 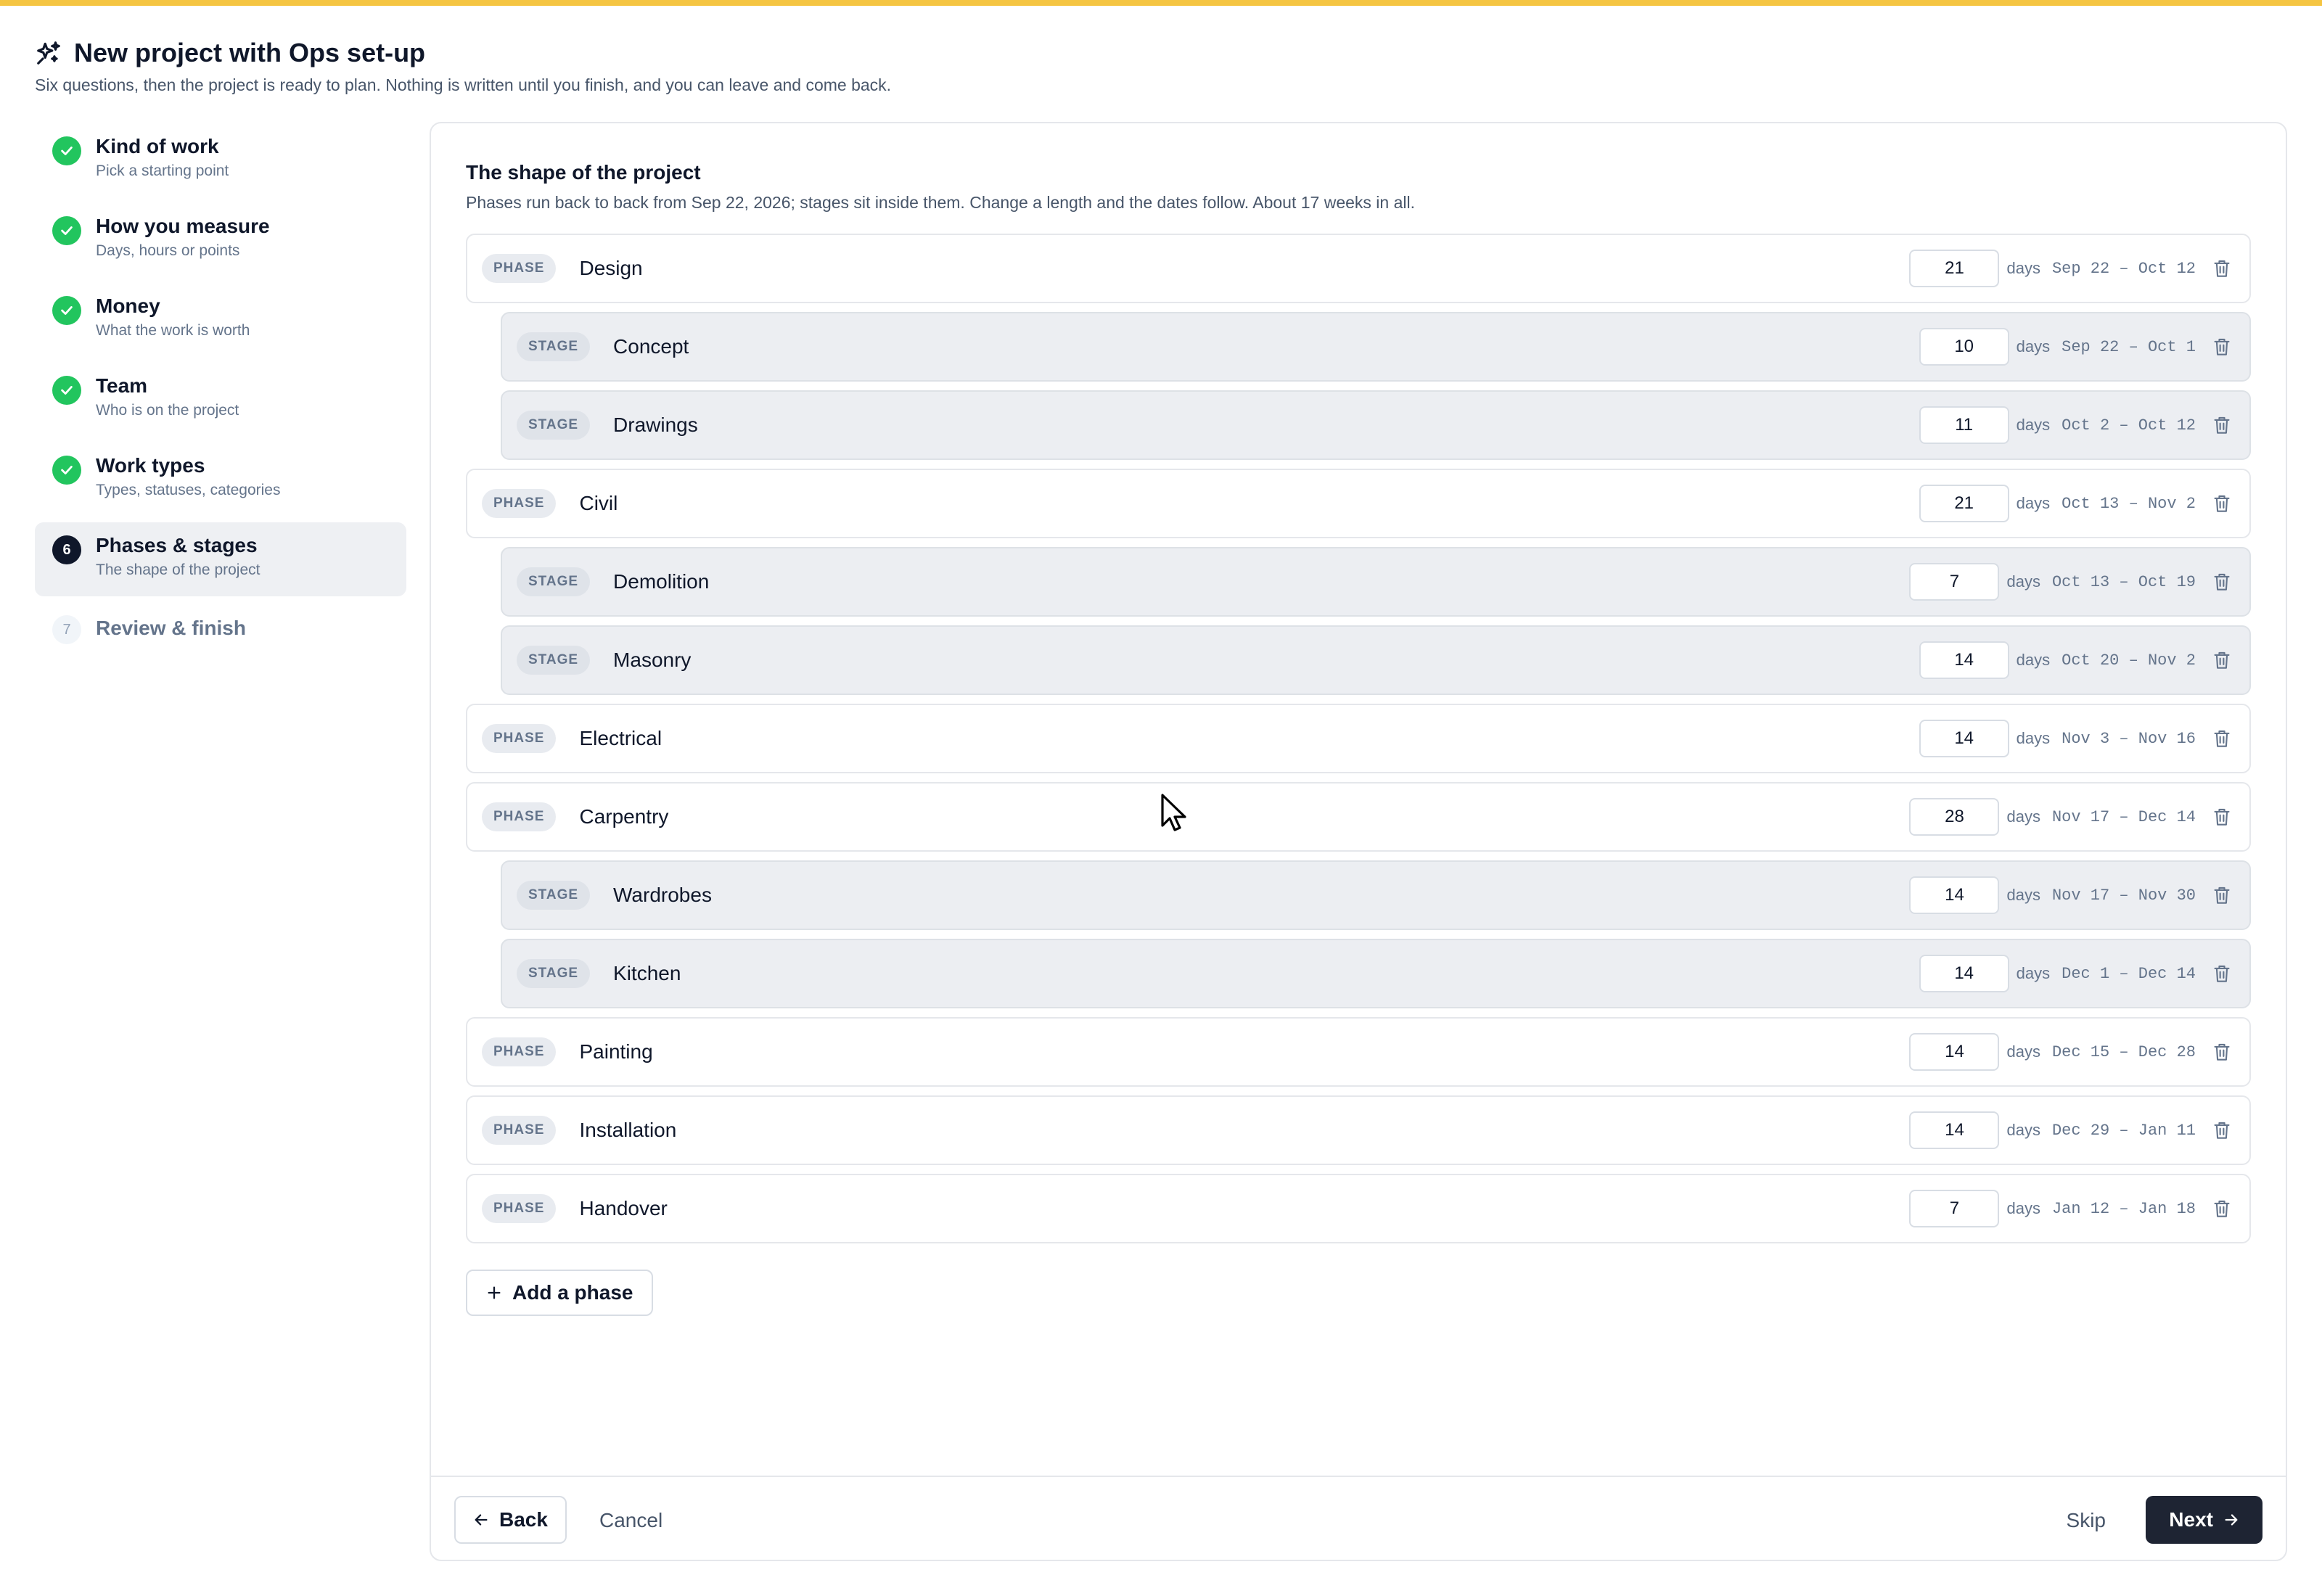 What do you see at coordinates (122, 385) in the screenshot?
I see `step-title: Team` at bounding box center [122, 385].